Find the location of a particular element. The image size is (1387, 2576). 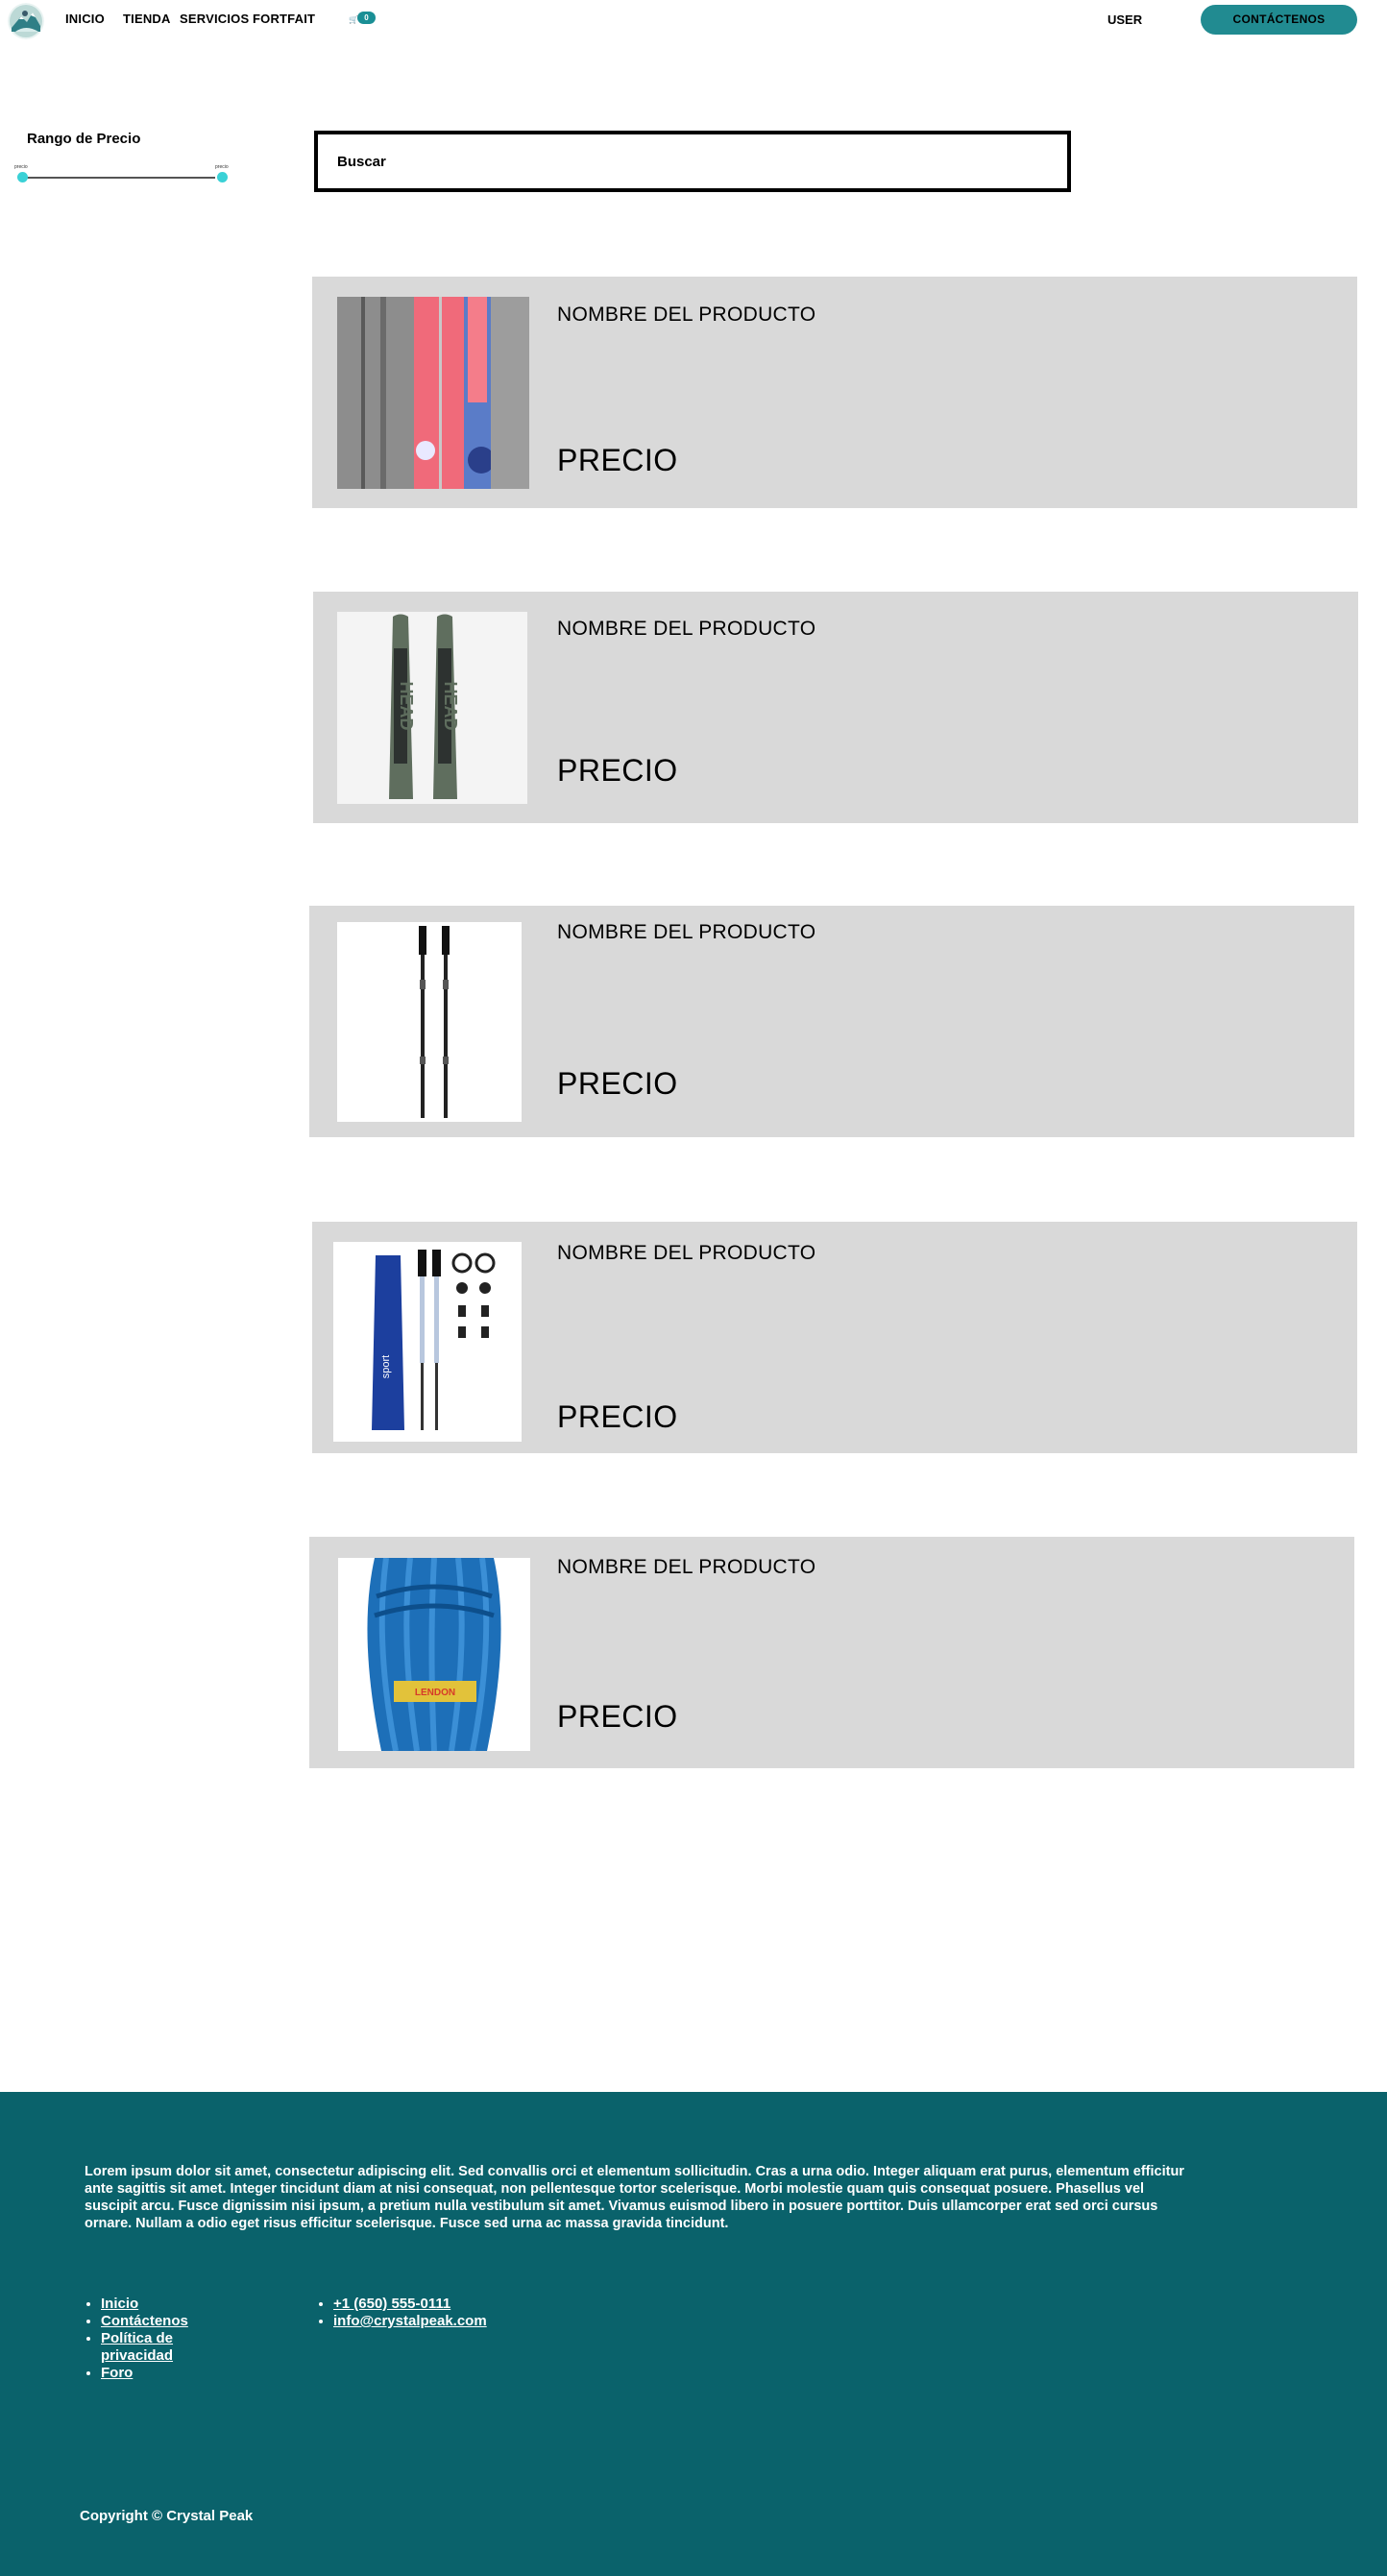

ski-poles-icon is located at coordinates (429, 1022).